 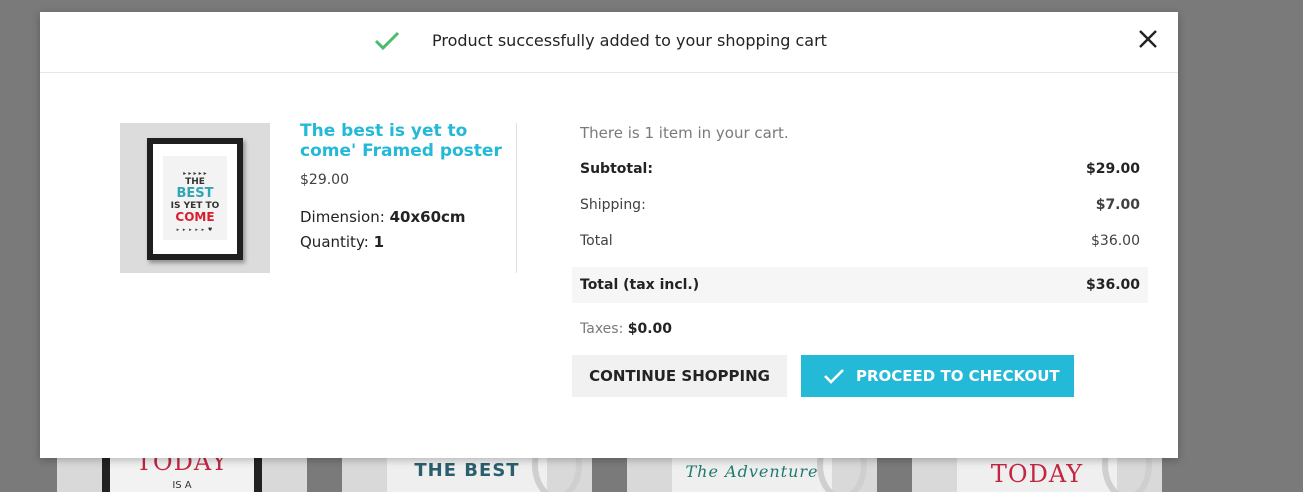 I want to click on quantity-value: 1, so click(x=379, y=242).